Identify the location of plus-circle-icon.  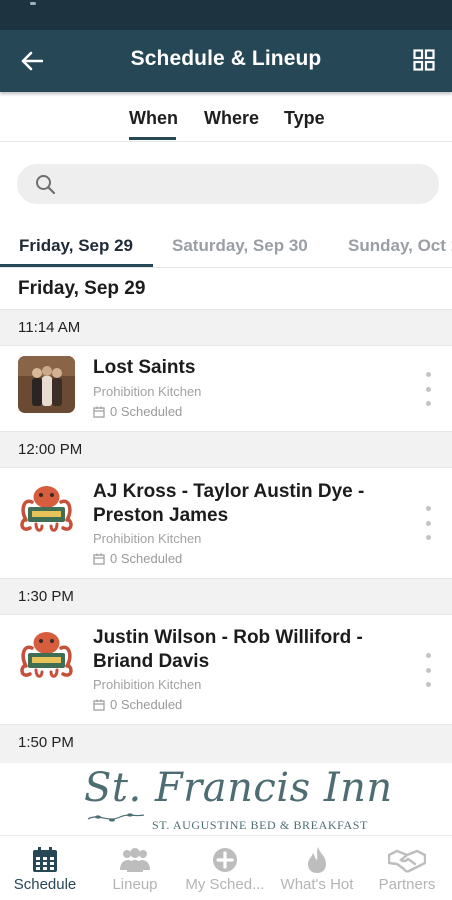
(225, 860).